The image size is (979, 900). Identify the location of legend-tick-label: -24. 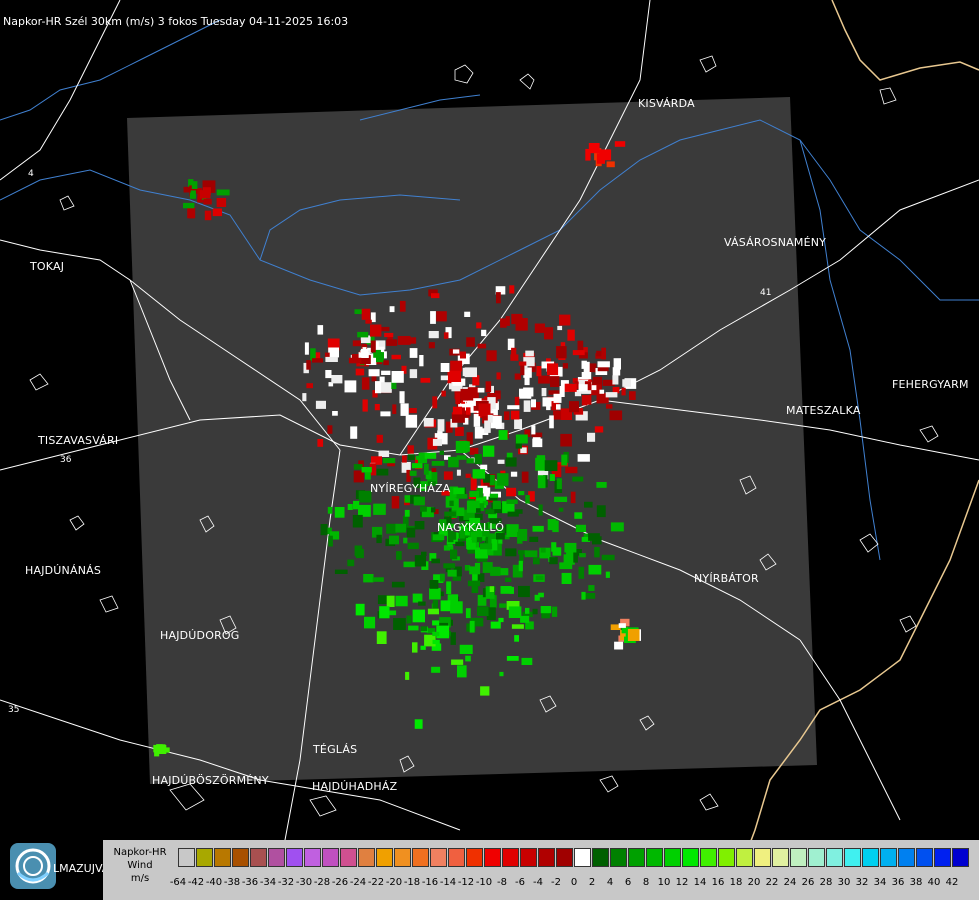
(358, 882).